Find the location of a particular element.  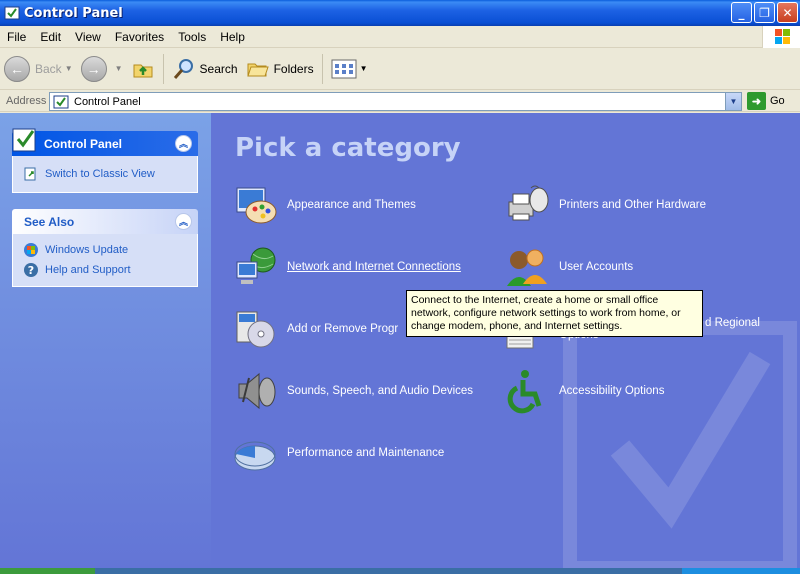

taskbar-edge is located at coordinates (400, 571).